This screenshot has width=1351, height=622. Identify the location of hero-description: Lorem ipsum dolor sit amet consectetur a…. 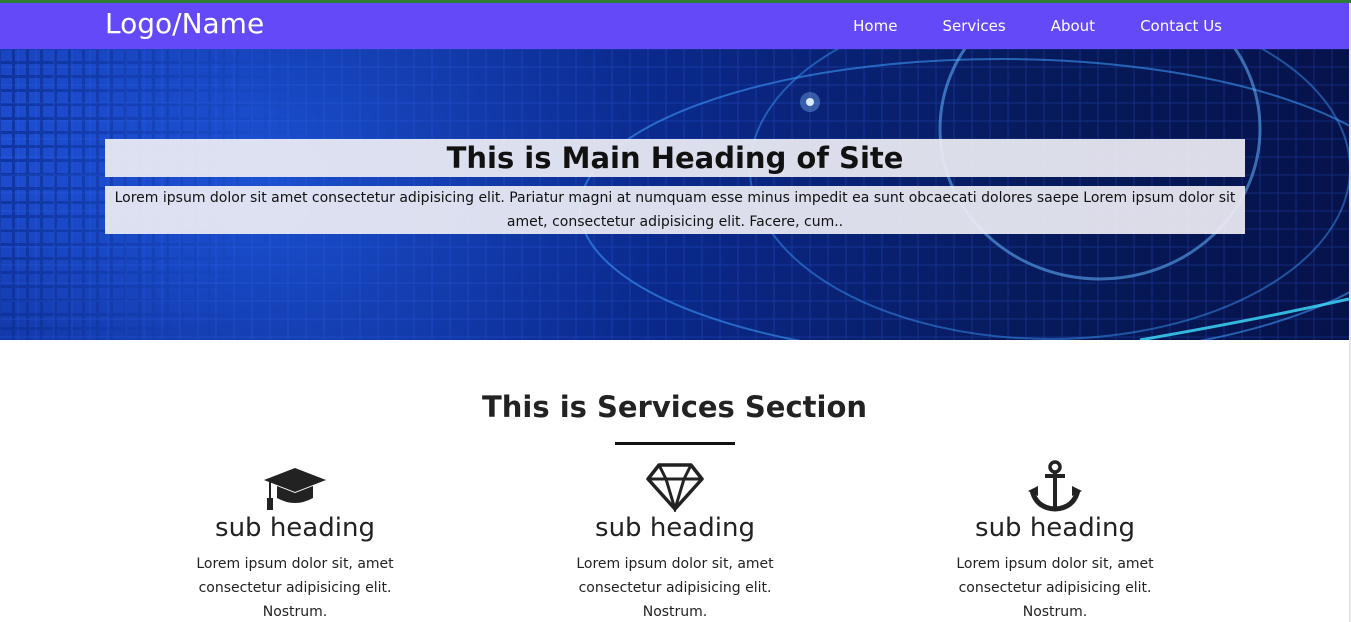
(675, 210).